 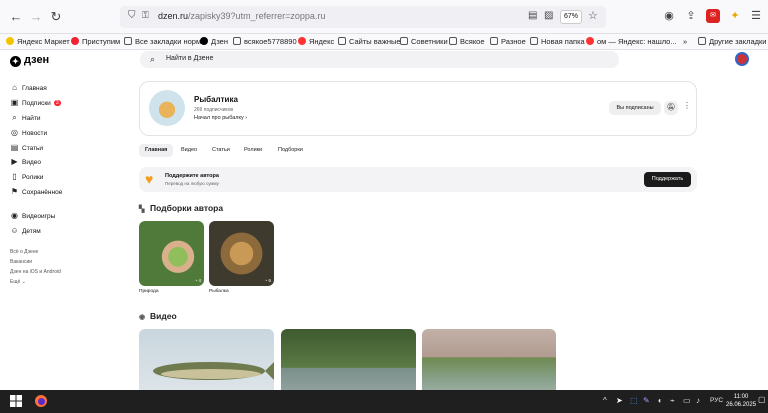 What do you see at coordinates (34, 88) in the screenshot?
I see `sidebar-item-label: Главная` at bounding box center [34, 88].